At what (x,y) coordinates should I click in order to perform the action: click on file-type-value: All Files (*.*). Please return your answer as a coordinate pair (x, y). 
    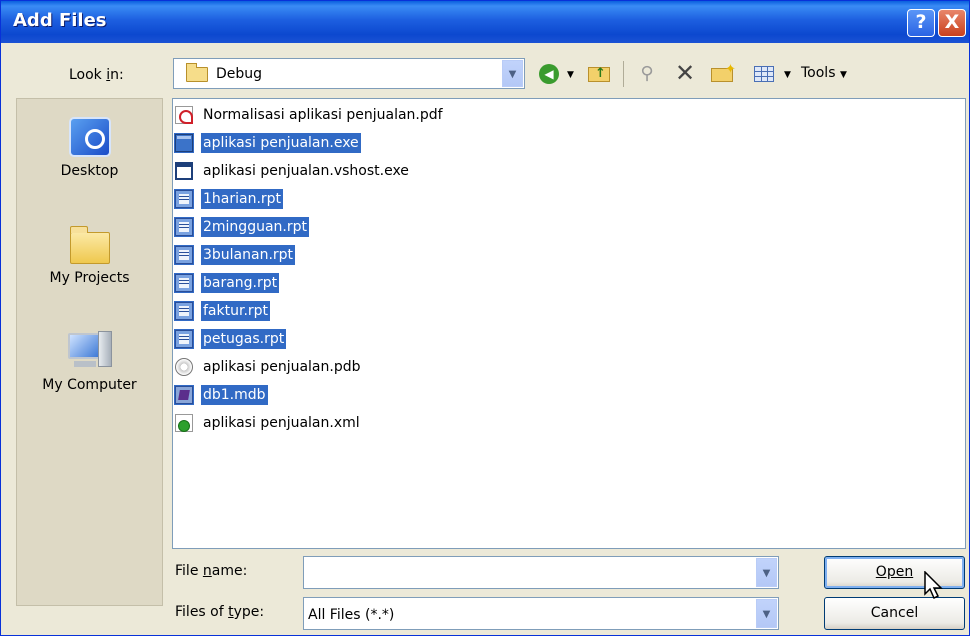
    Looking at the image, I should click on (351, 615).